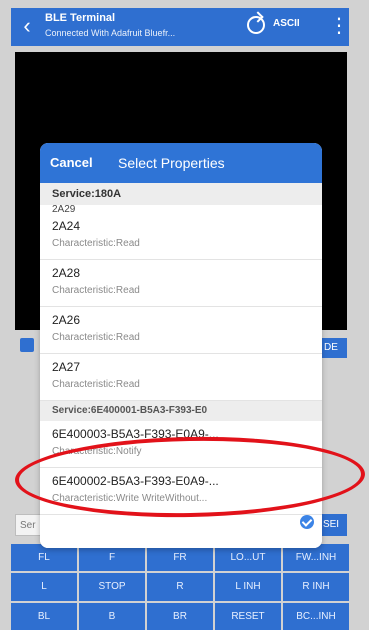 The image size is (369, 630). I want to click on pad-key: B, so click(112, 616).